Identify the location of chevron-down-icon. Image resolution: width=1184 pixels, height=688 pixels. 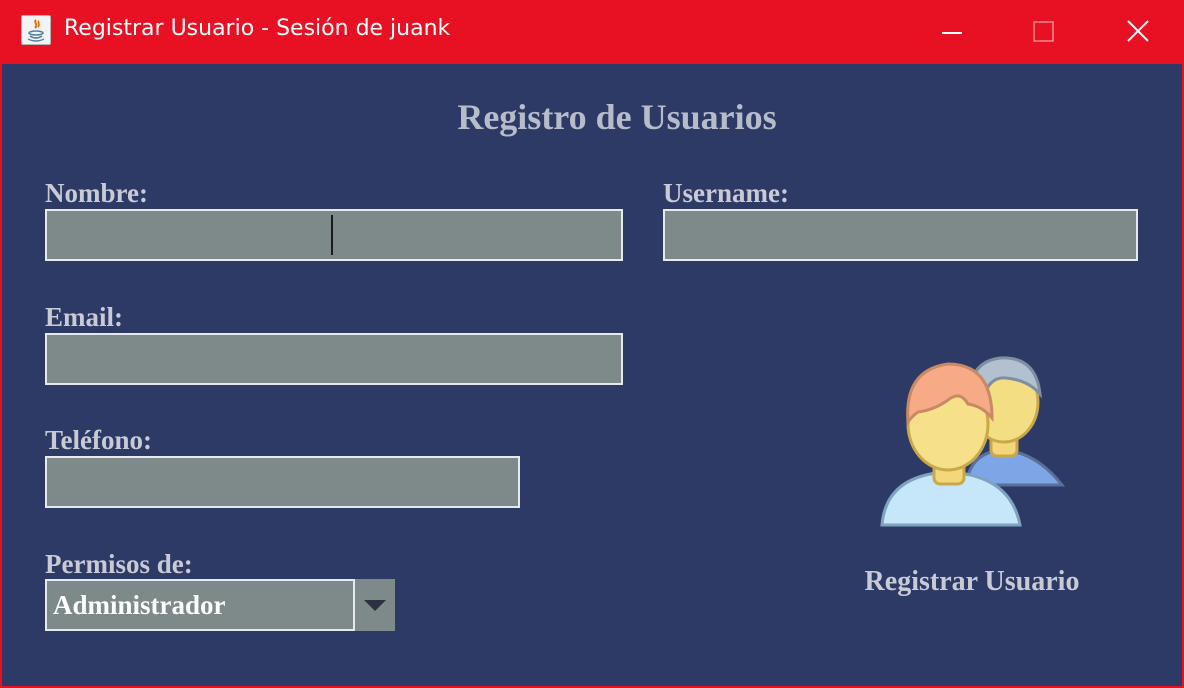
(375, 605).